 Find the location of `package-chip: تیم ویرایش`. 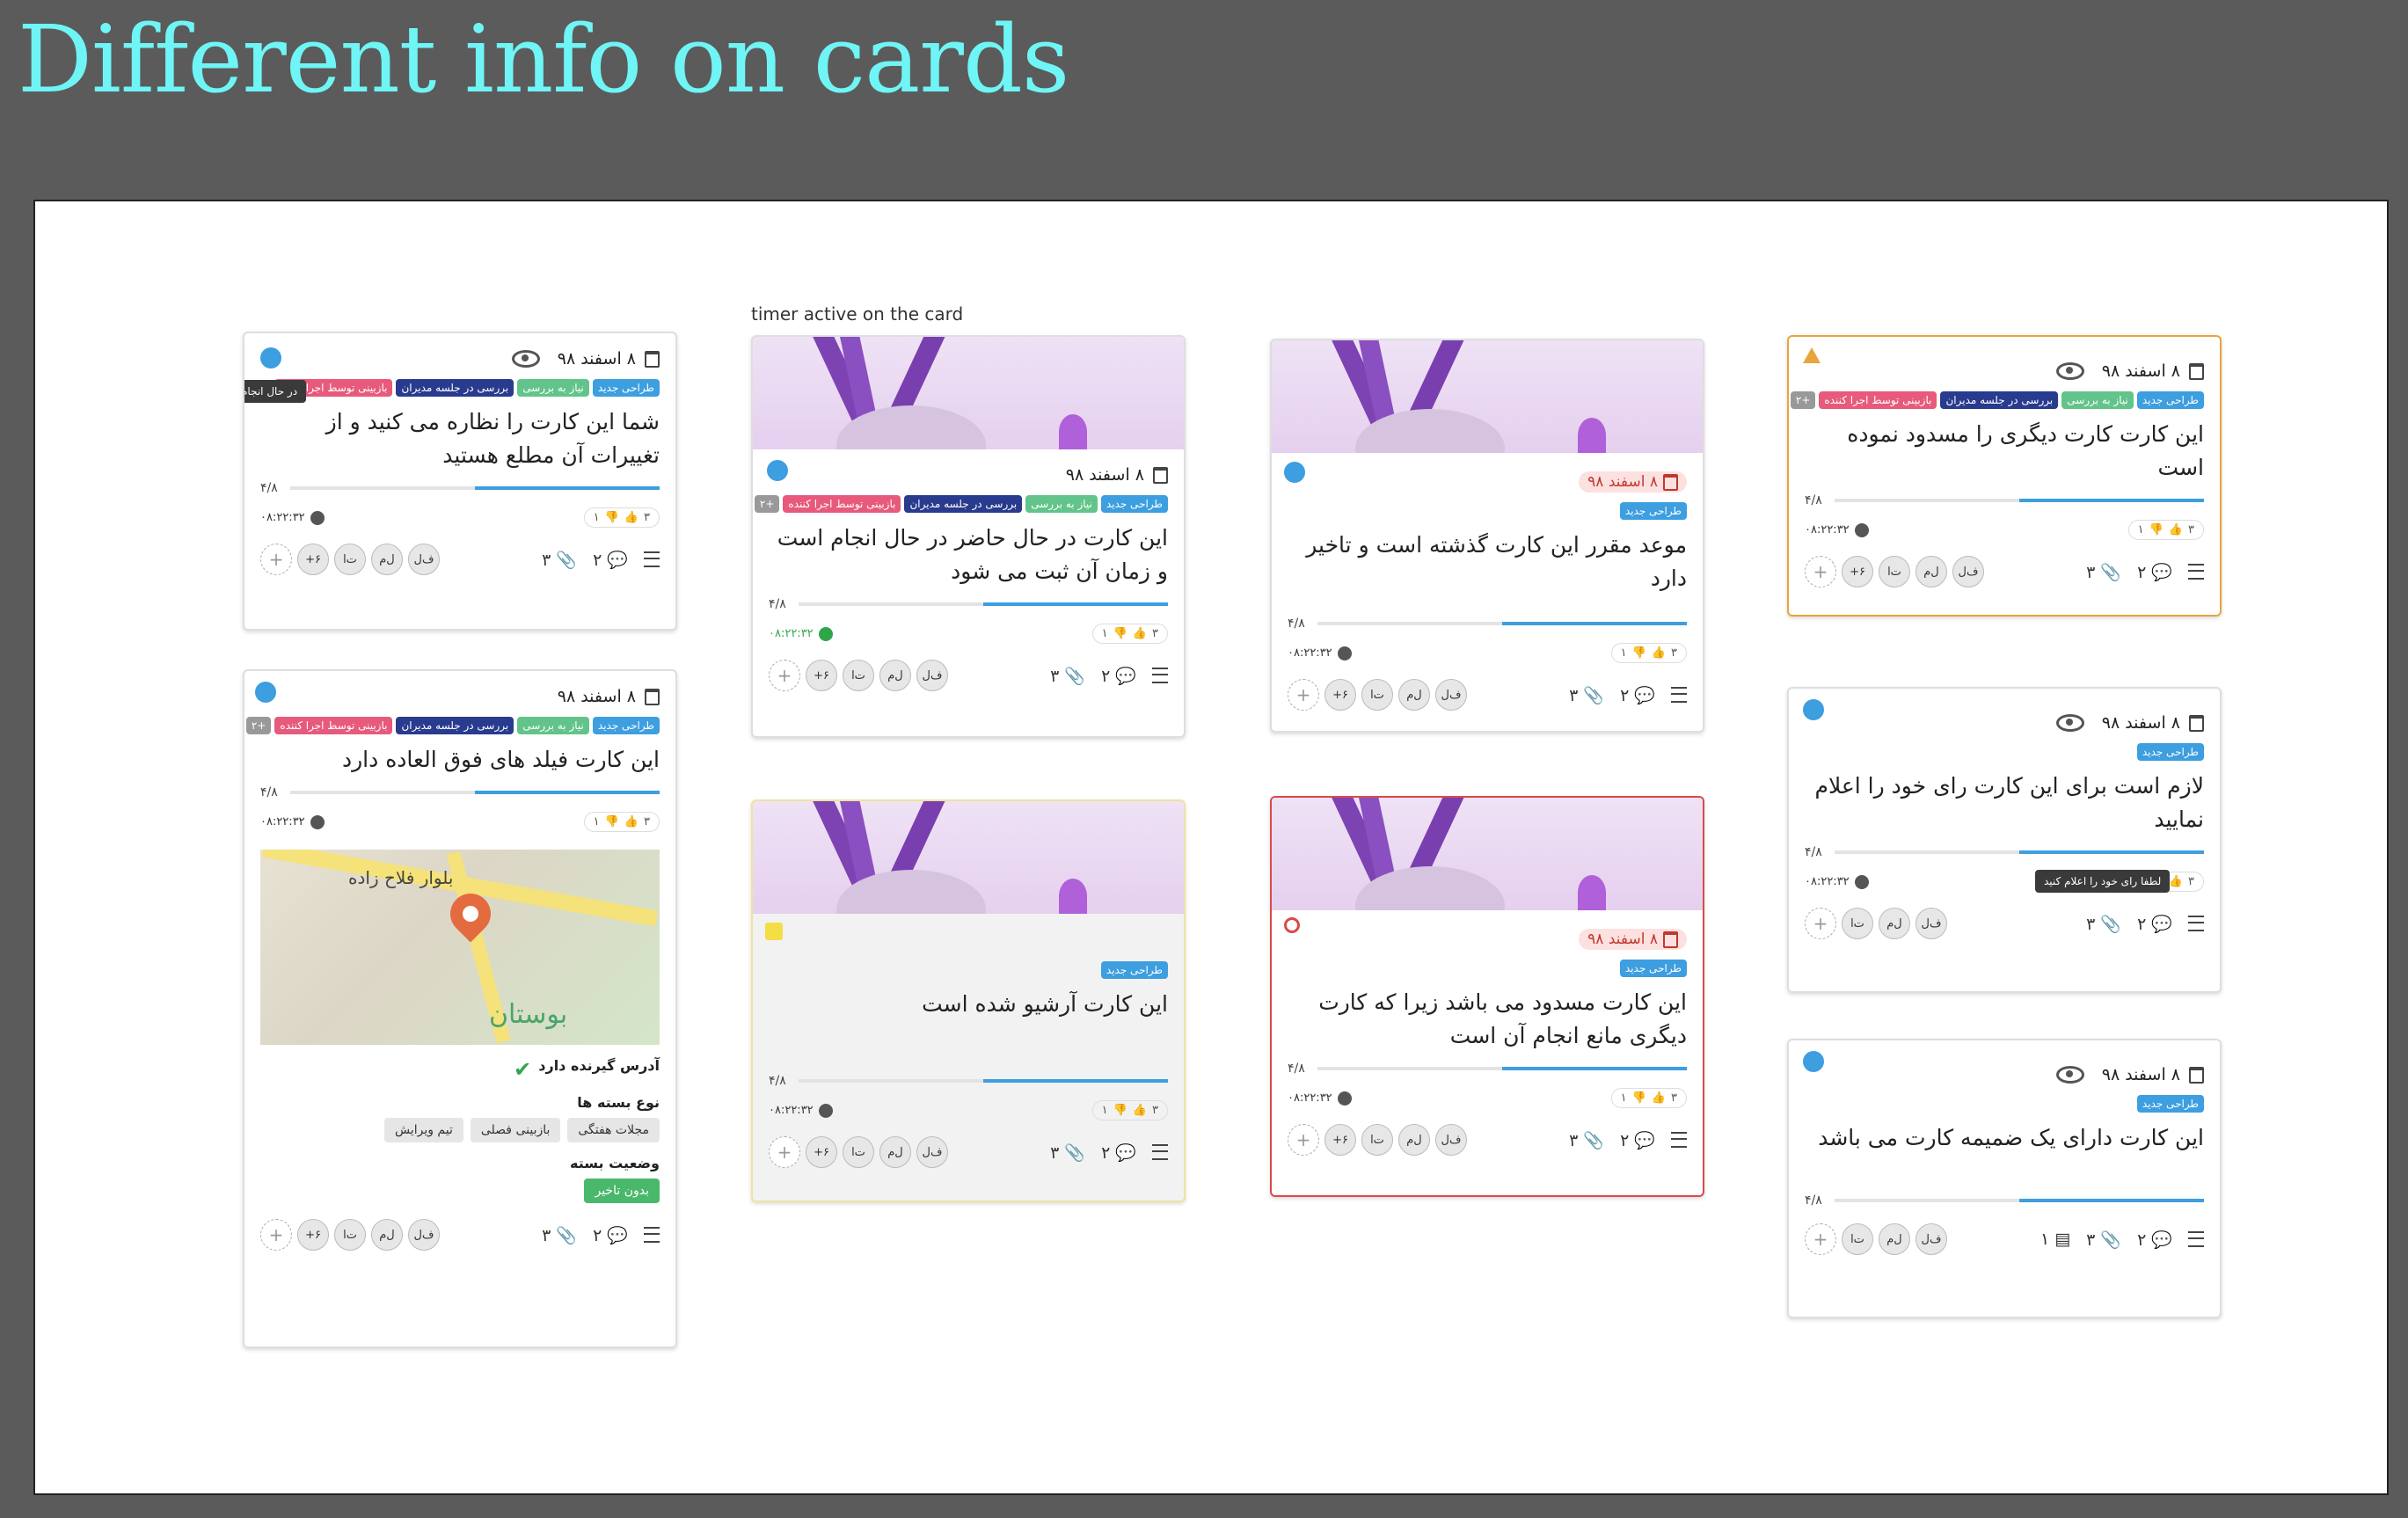

package-chip: تیم ویرایش is located at coordinates (423, 1130).